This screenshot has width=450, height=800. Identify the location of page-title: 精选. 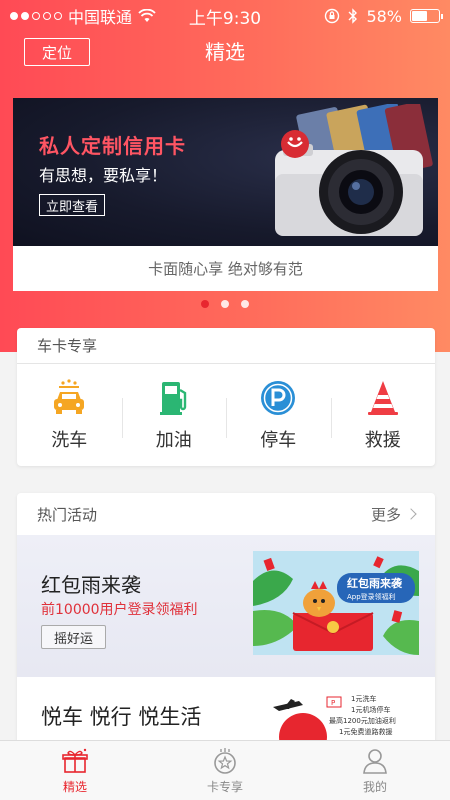
(225, 52).